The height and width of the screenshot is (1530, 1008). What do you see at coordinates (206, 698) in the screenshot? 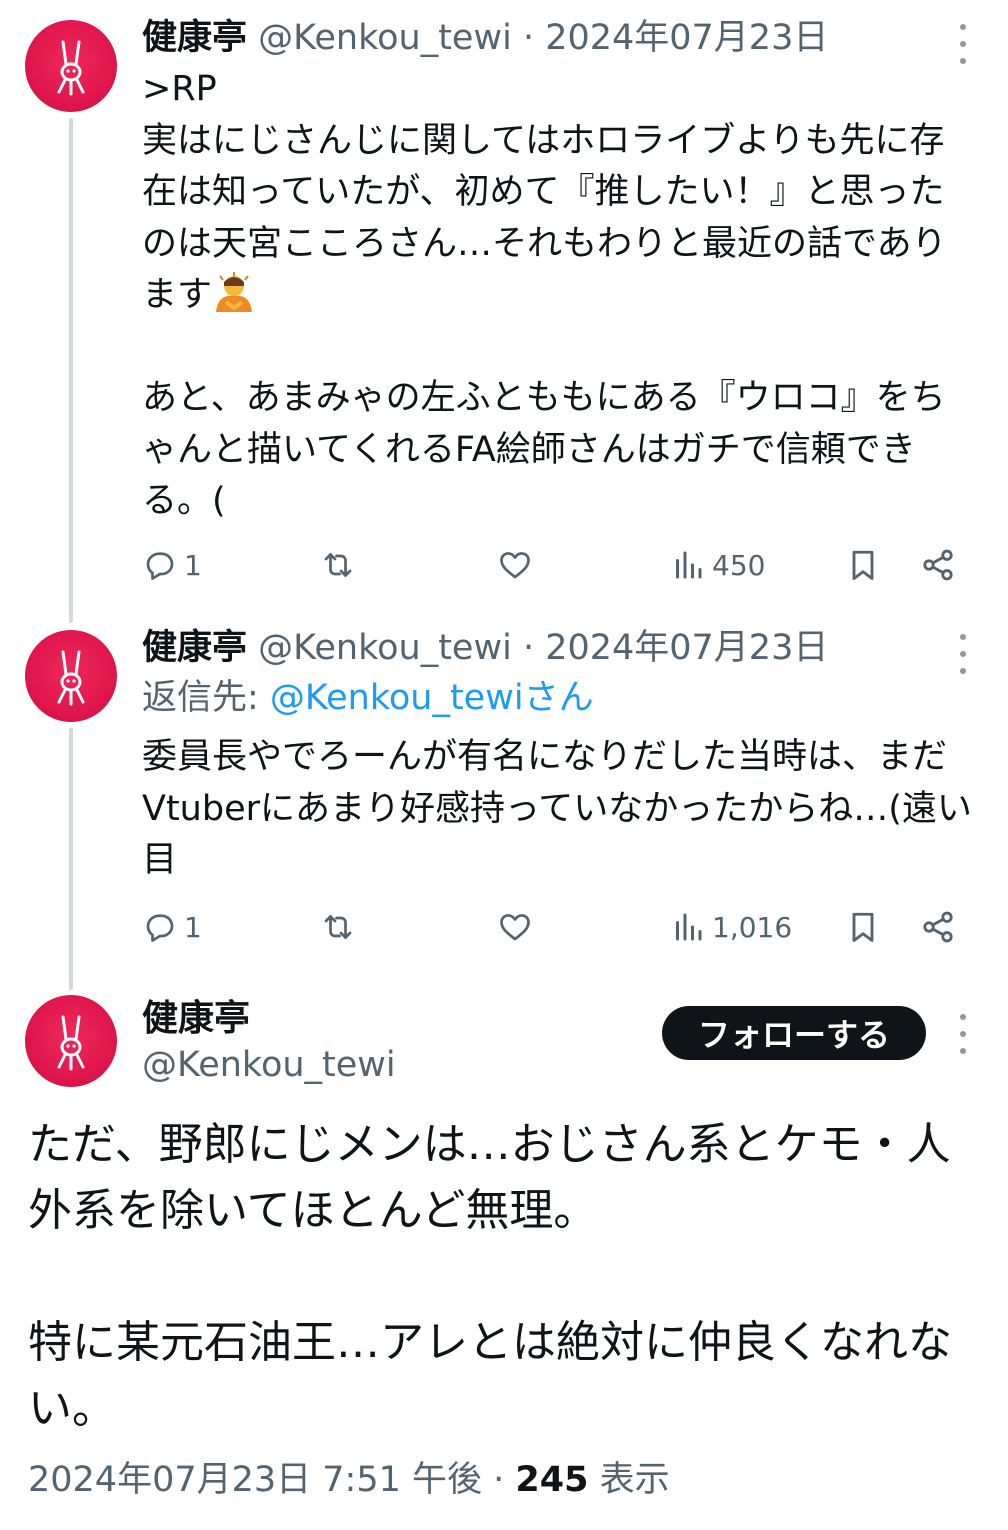
I see `reply-to-label: 返信先:` at bounding box center [206, 698].